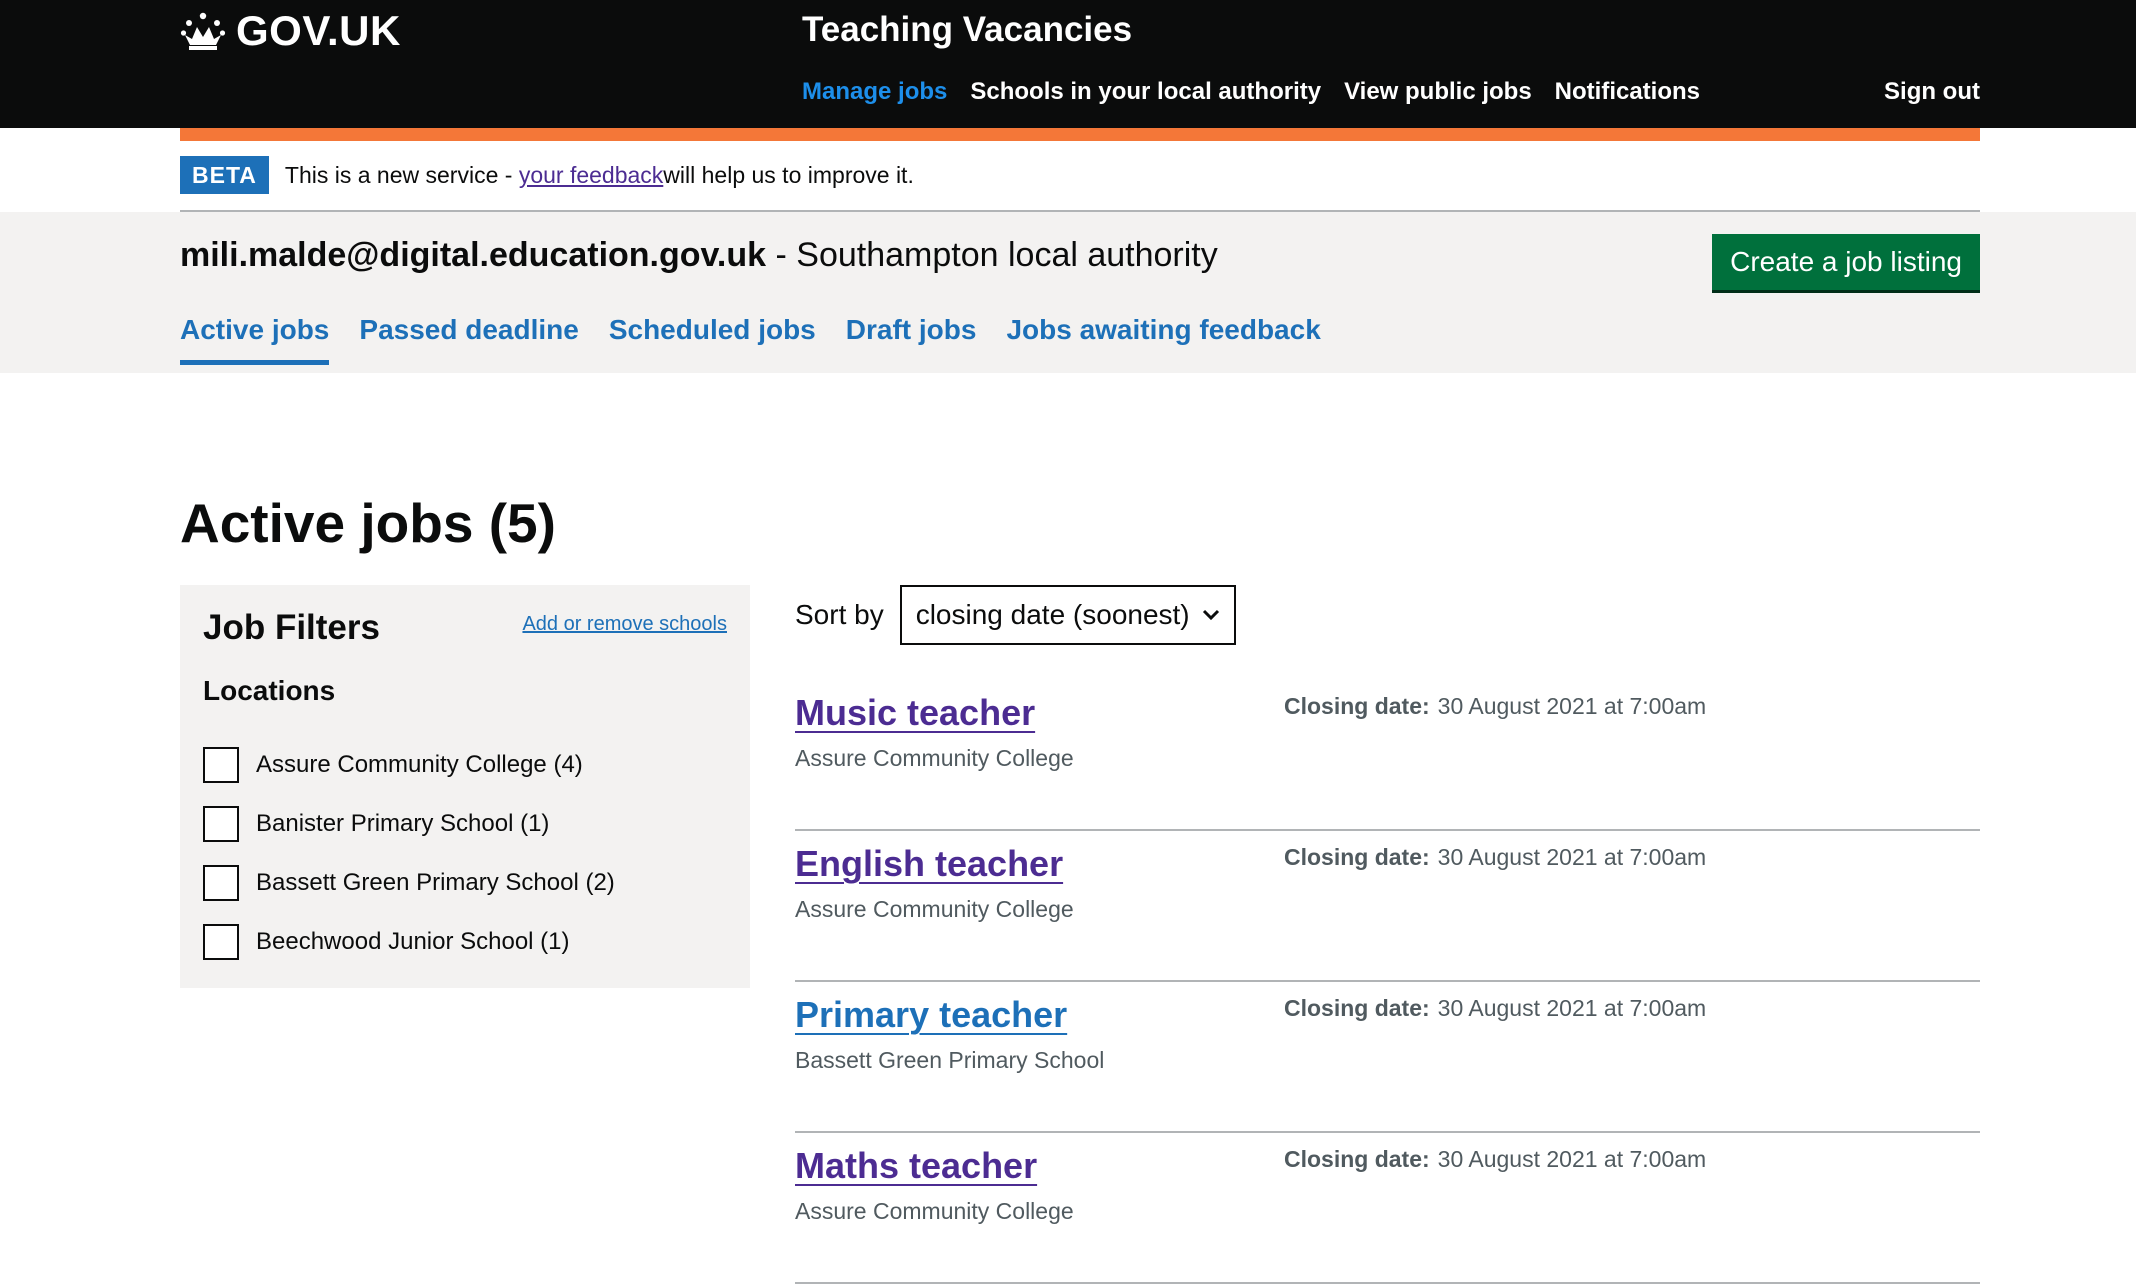  What do you see at coordinates (473, 255) in the screenshot?
I see `account-email: mili.malde@digital.education.gov.uk` at bounding box center [473, 255].